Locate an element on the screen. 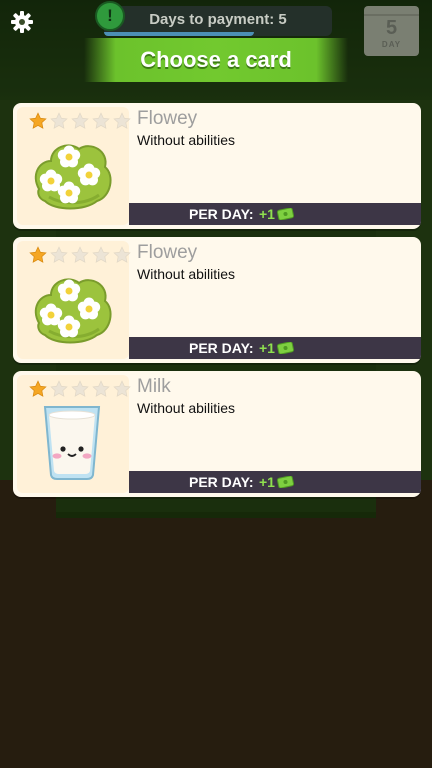 This screenshot has width=432, height=768. days-to-payment-bar: Days to payment: 5 is located at coordinates (218, 21).